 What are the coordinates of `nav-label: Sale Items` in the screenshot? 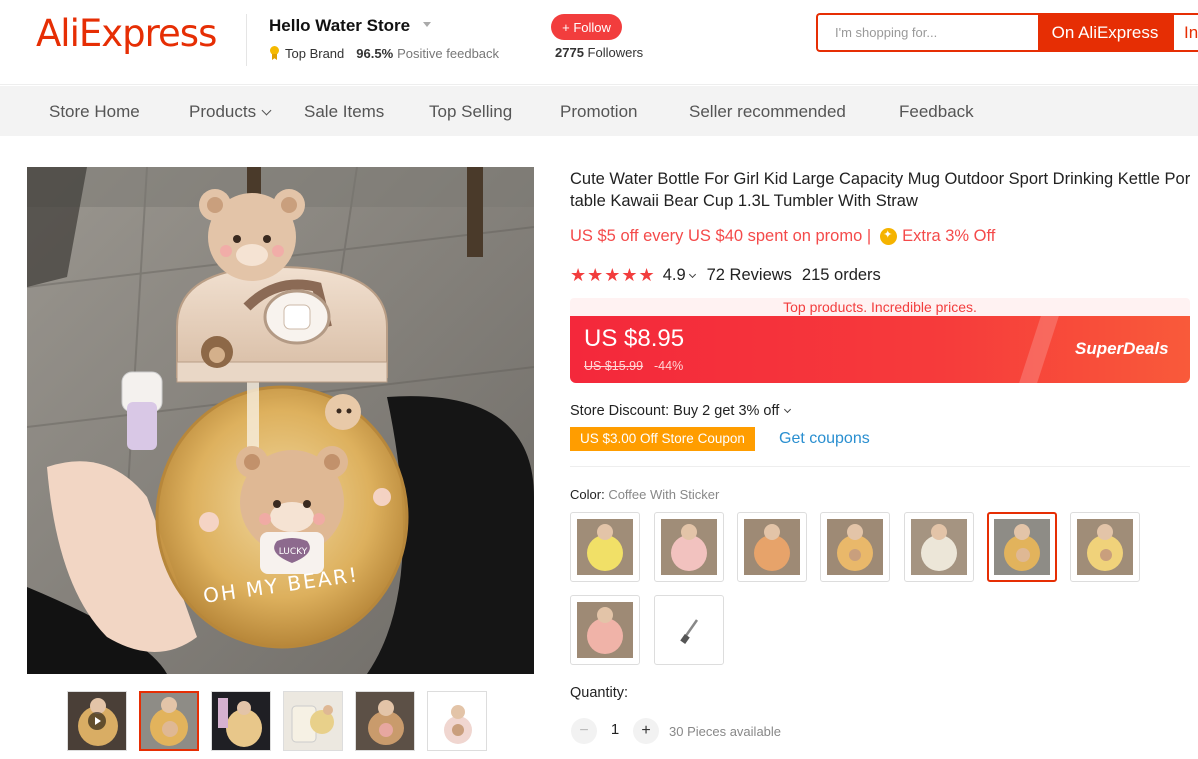 It's located at (344, 111).